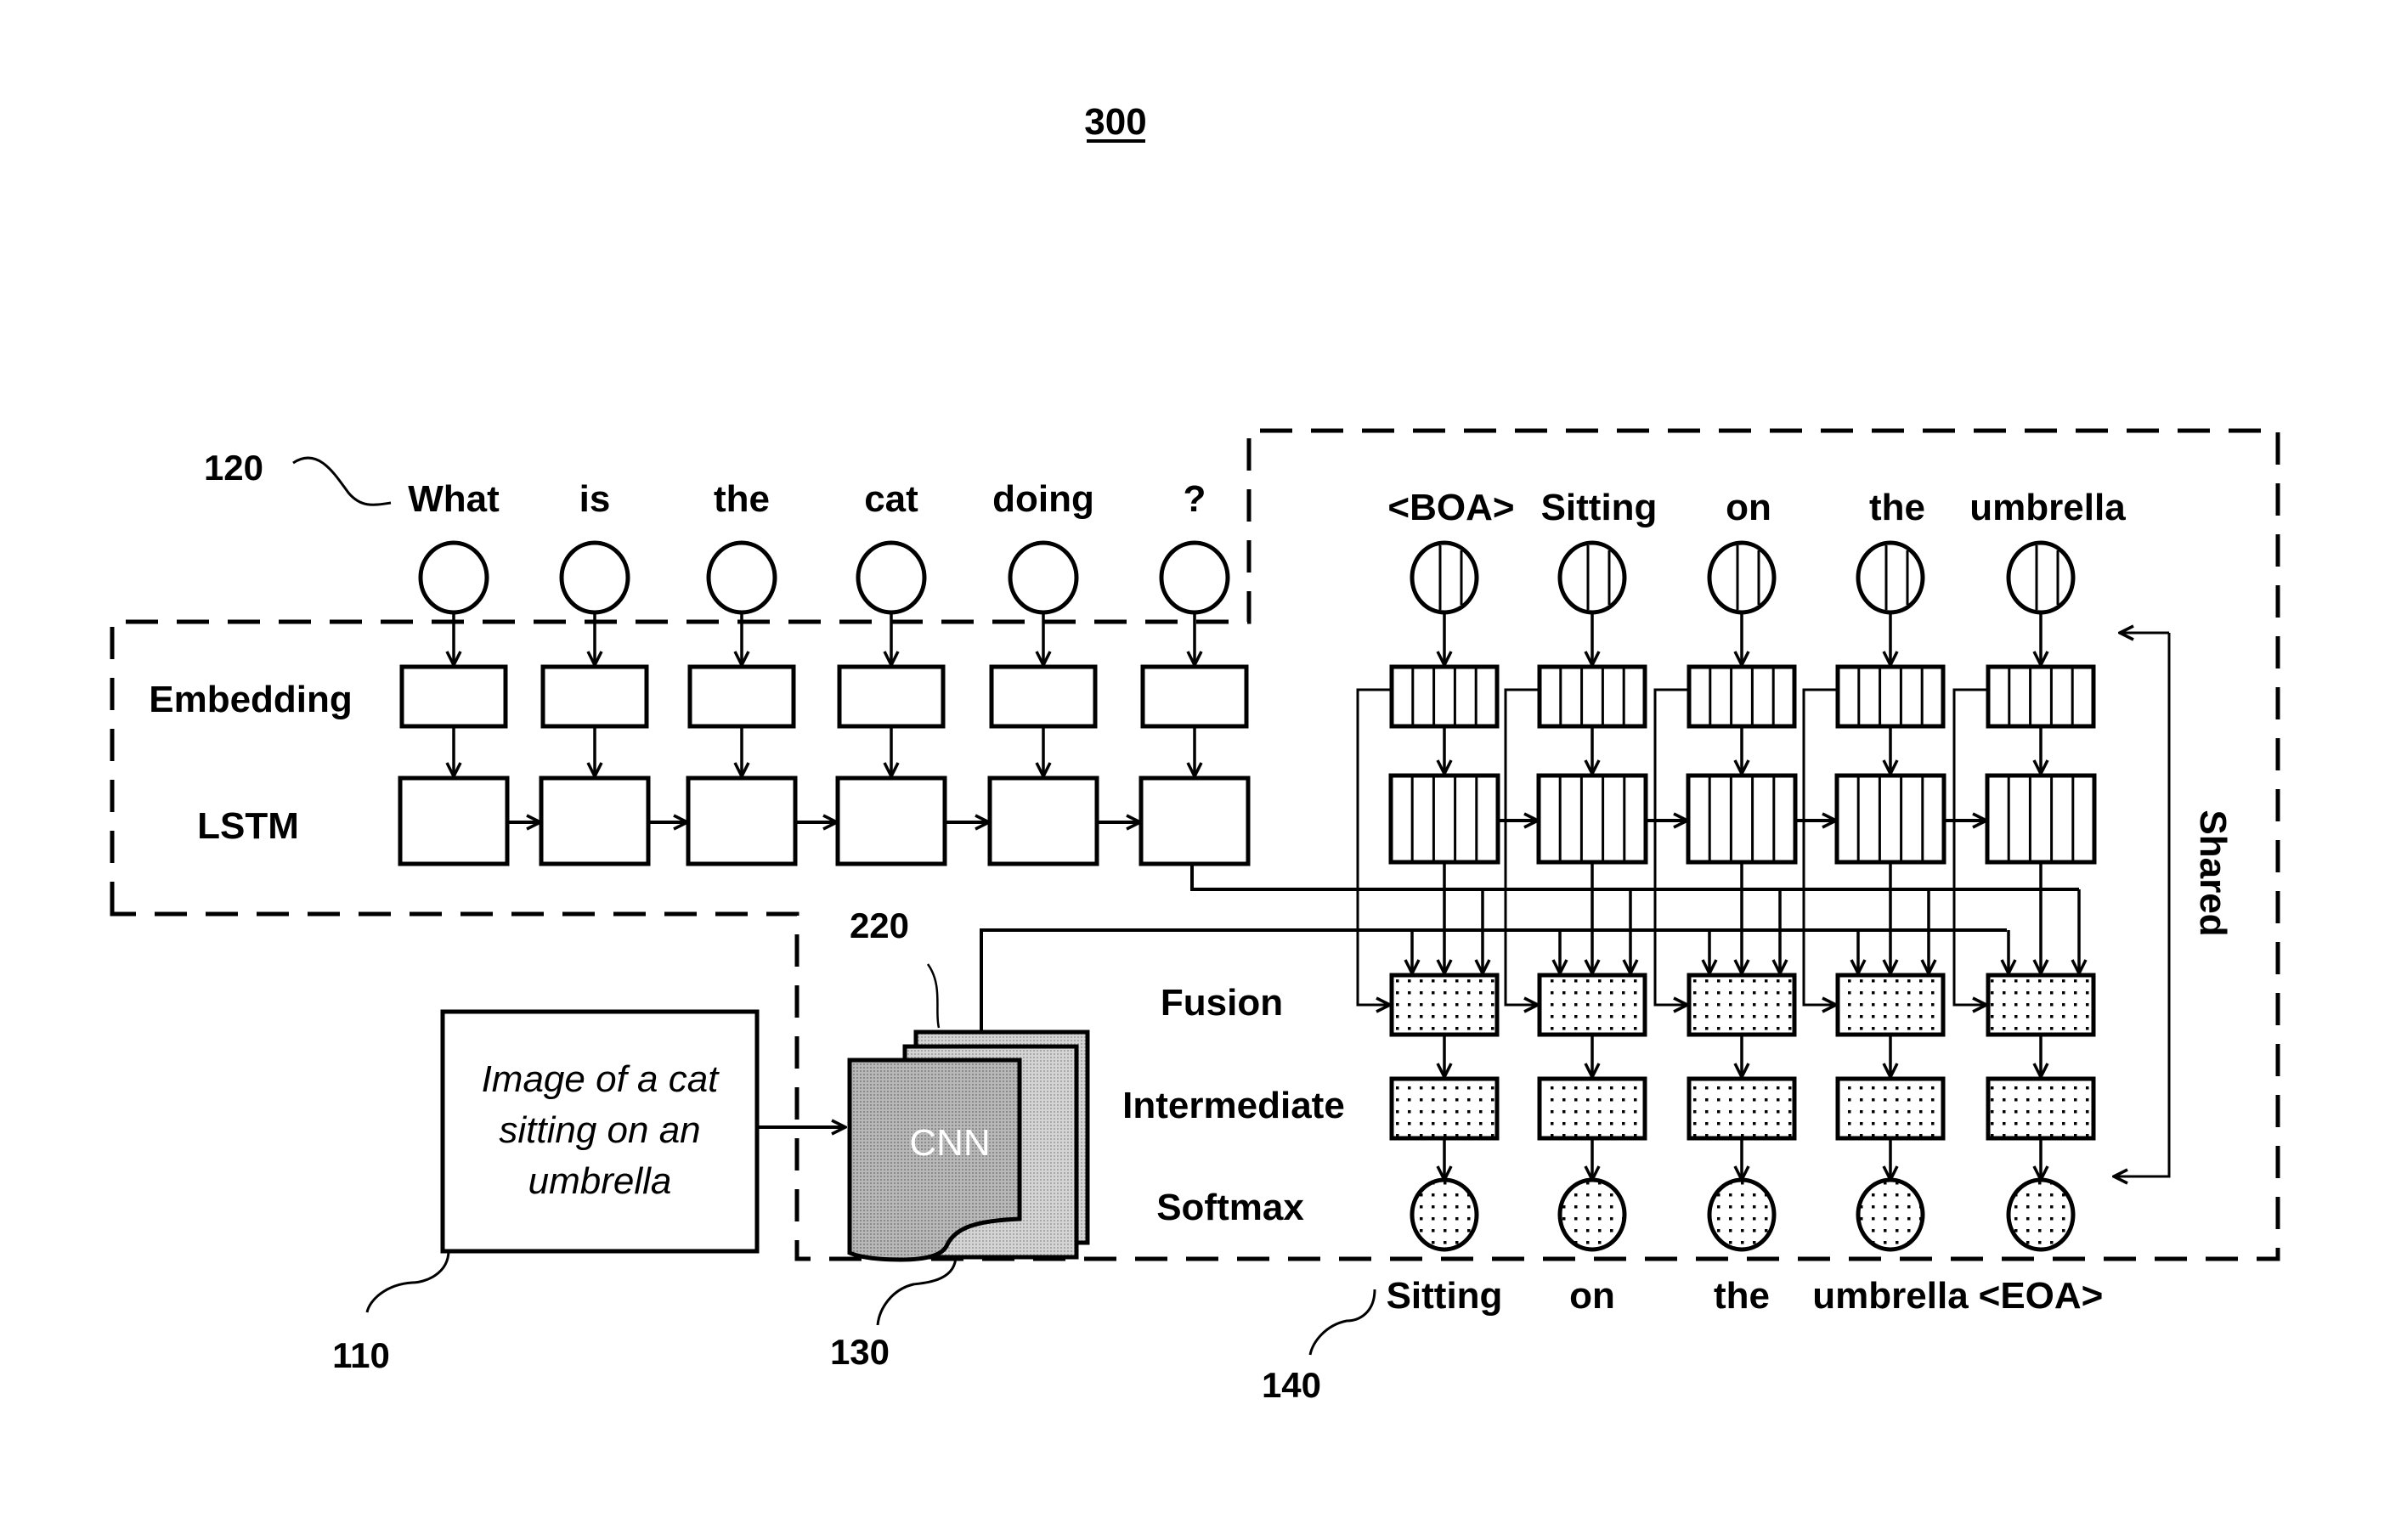 Image resolution: width=2390 pixels, height=1540 pixels. I want to click on row-label-softmax: Softmax, so click(1230, 1207).